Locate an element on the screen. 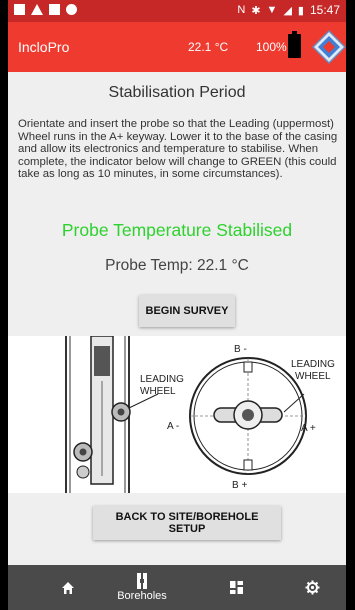 This screenshot has height=610, width=355. system-icons: N ✱ ▼ ◢ ▮ 15:47 is located at coordinates (288, 10).